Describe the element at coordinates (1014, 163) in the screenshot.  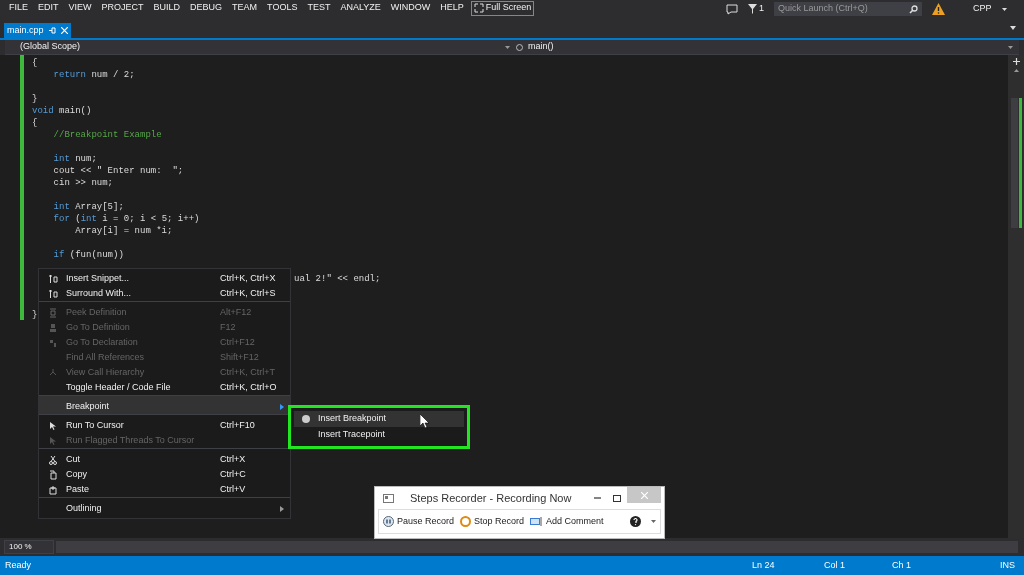
I see `scrollbar-thumb` at that location.